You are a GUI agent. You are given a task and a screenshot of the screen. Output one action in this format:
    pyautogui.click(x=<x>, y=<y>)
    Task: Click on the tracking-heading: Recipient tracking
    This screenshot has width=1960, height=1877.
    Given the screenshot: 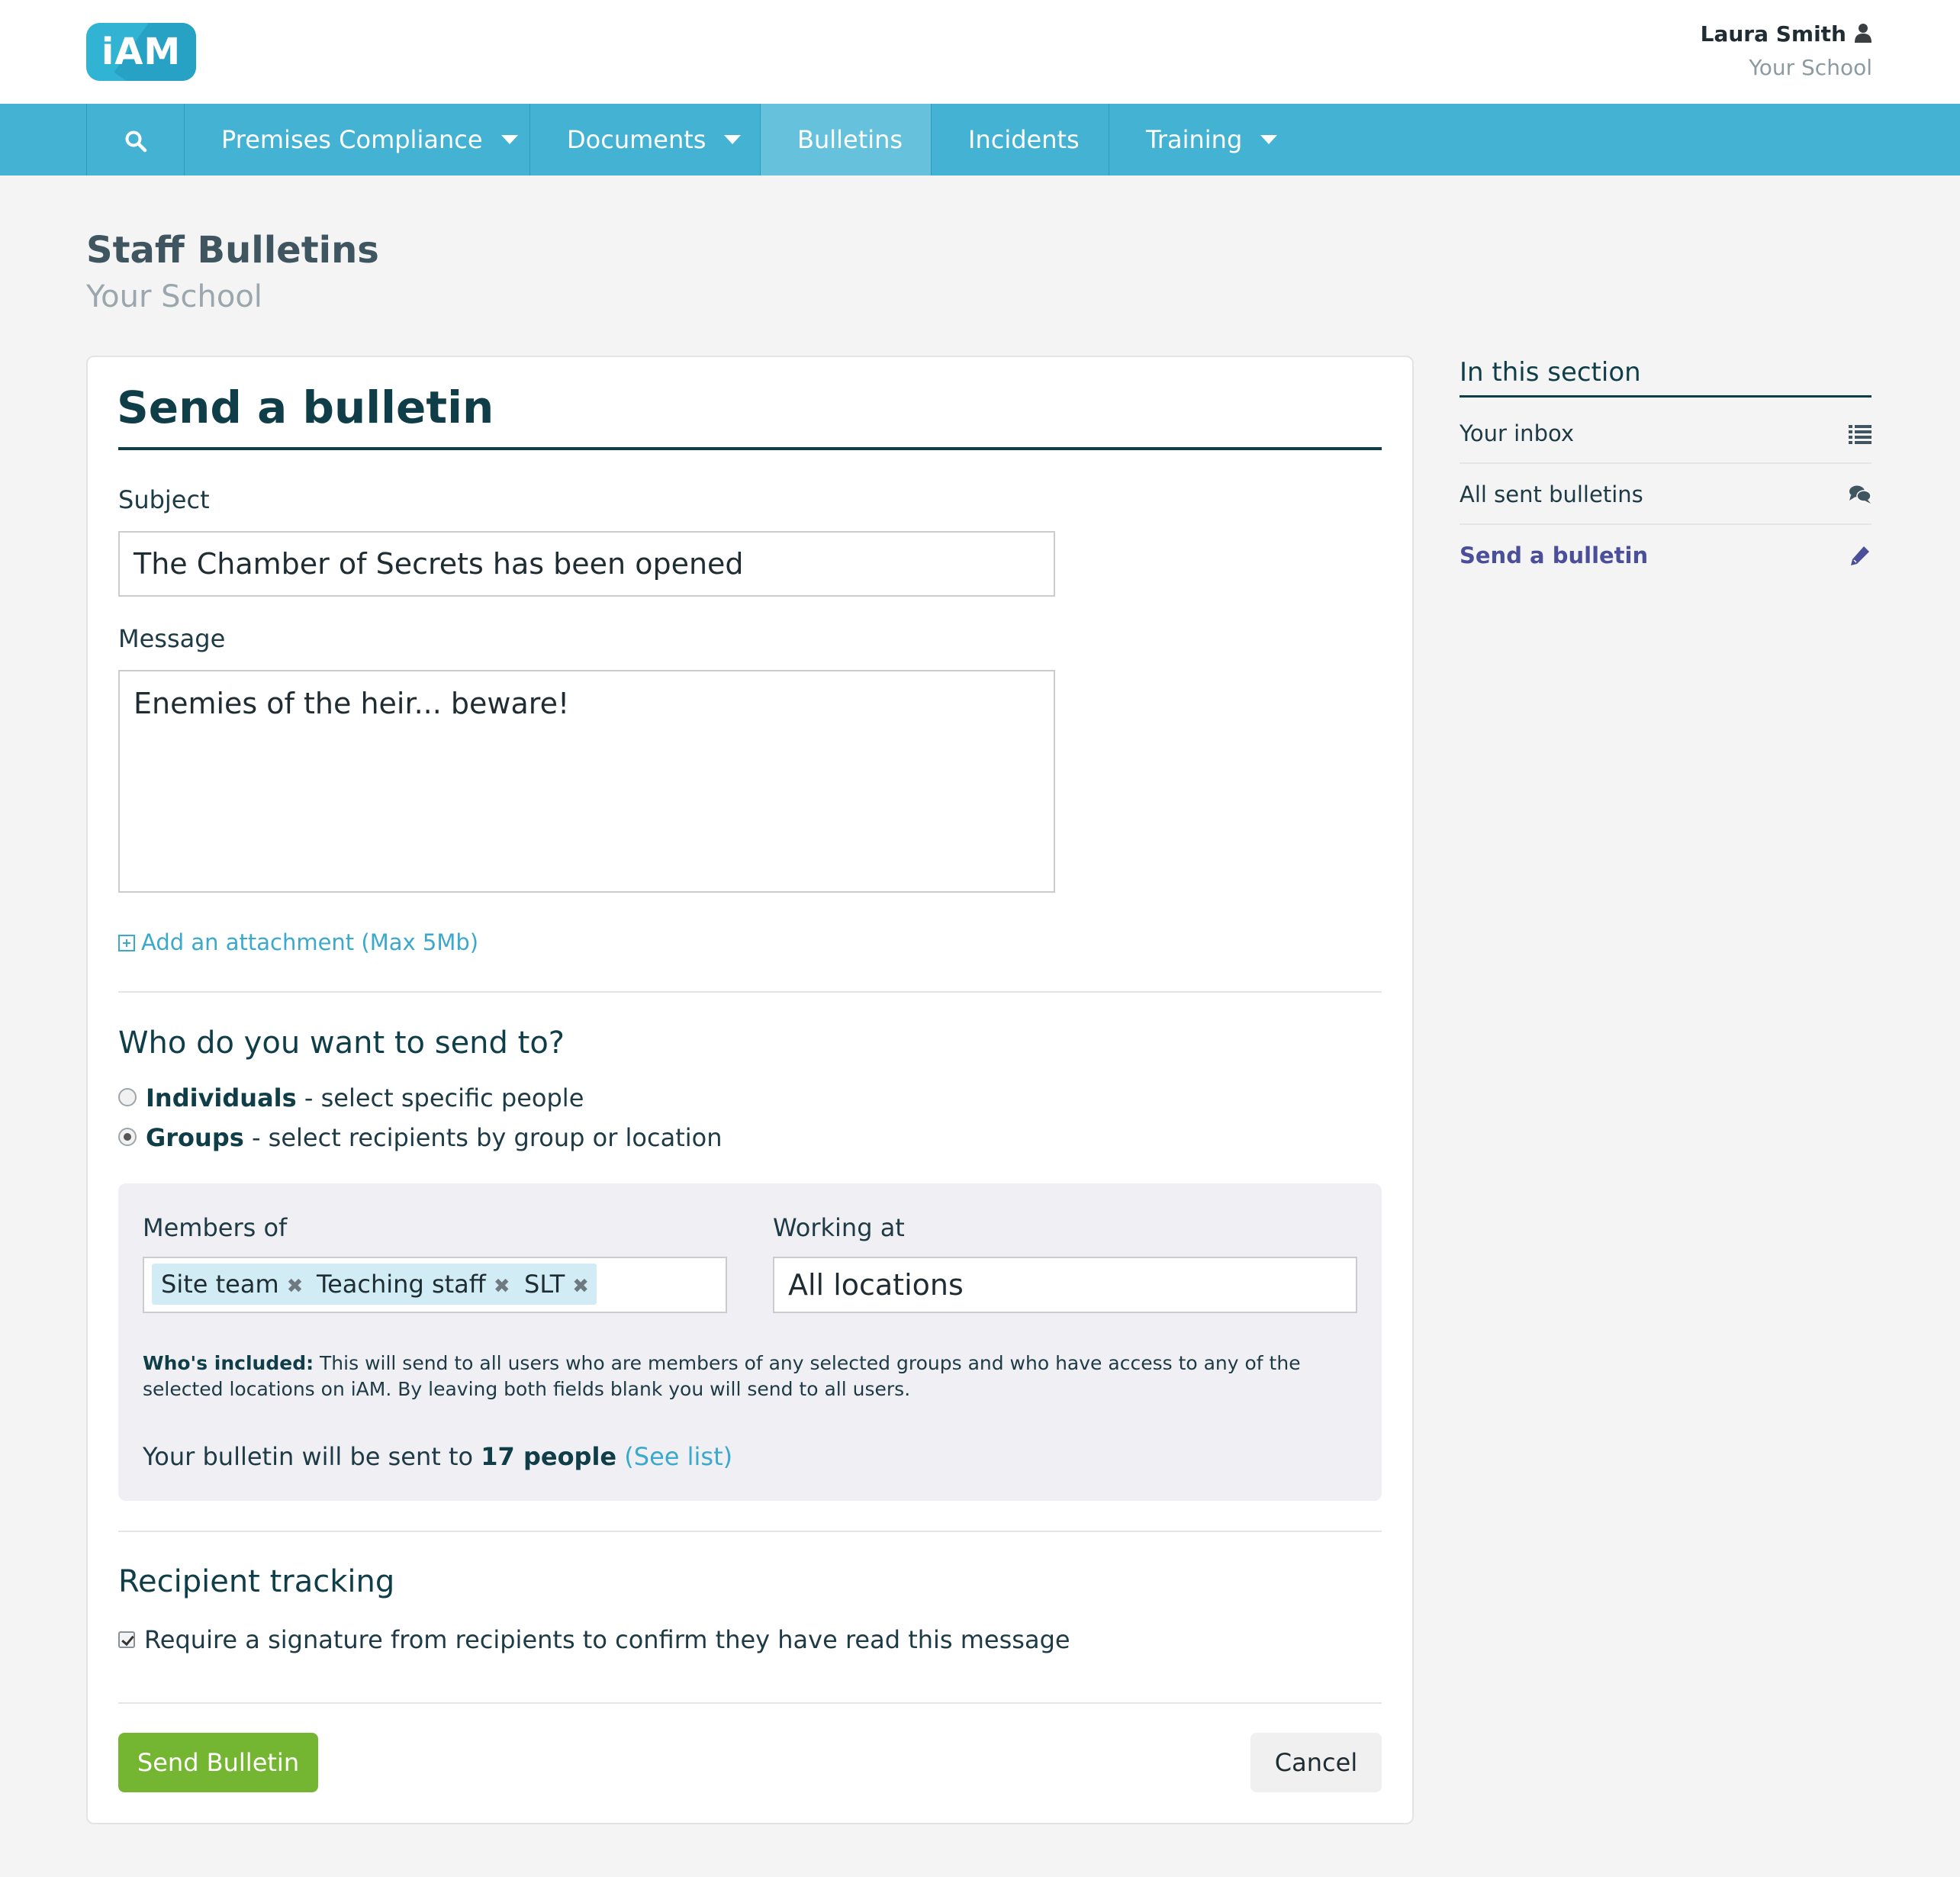 What is the action you would take?
    pyautogui.click(x=257, y=1581)
    